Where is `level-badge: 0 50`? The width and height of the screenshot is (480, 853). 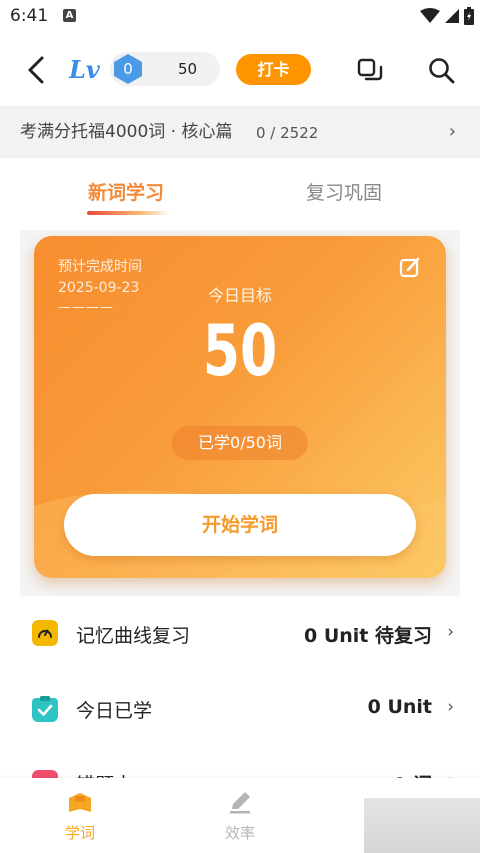 level-badge: 0 50 is located at coordinates (165, 69).